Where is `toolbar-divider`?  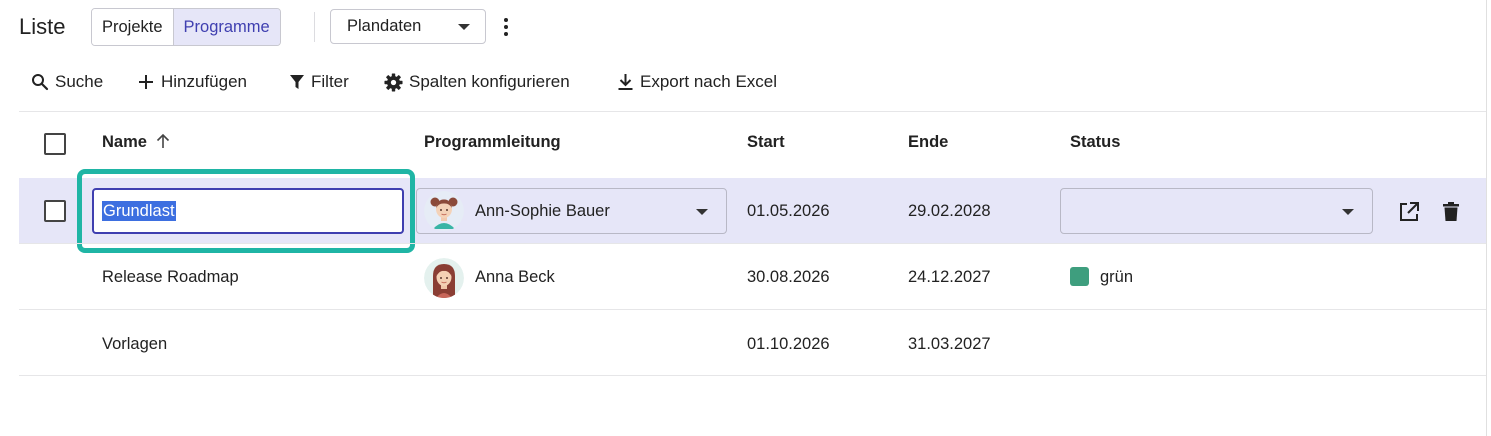 toolbar-divider is located at coordinates (752, 111).